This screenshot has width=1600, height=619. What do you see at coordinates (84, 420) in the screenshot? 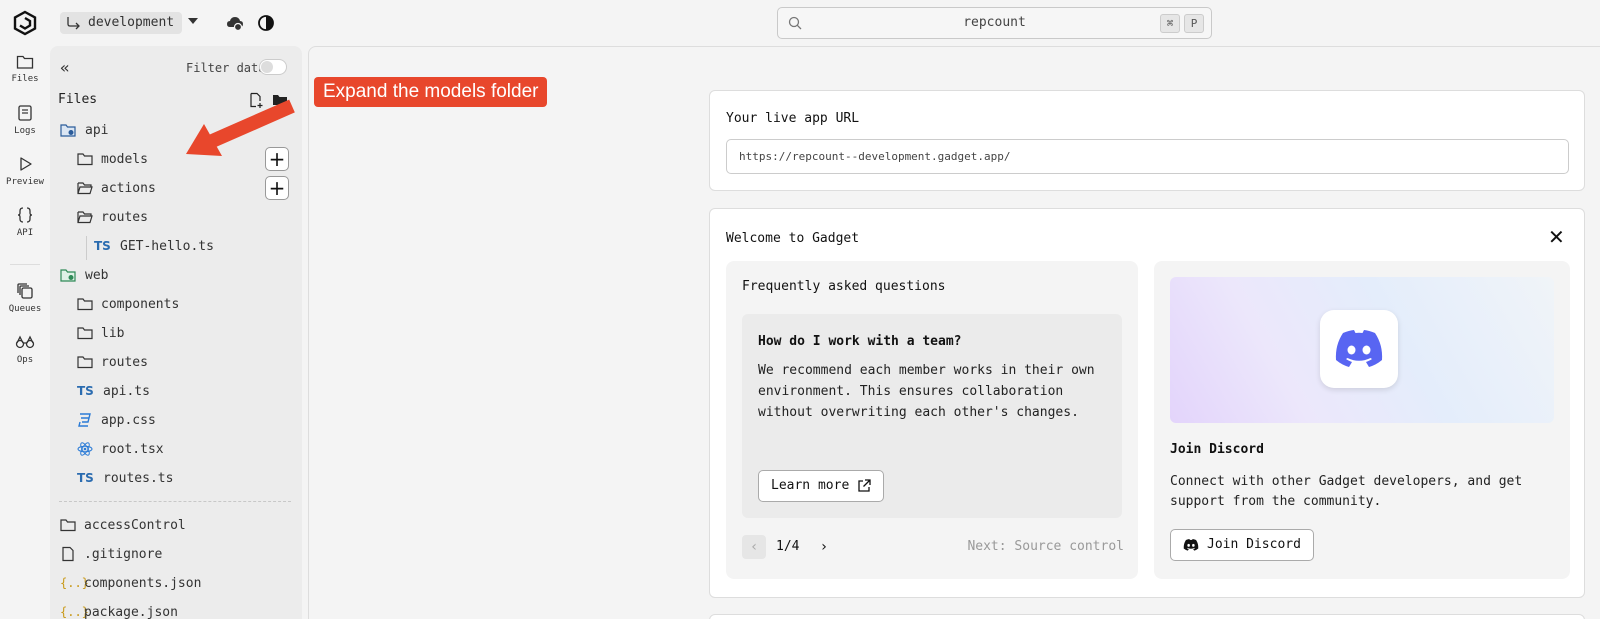
I see `css-icon` at bounding box center [84, 420].